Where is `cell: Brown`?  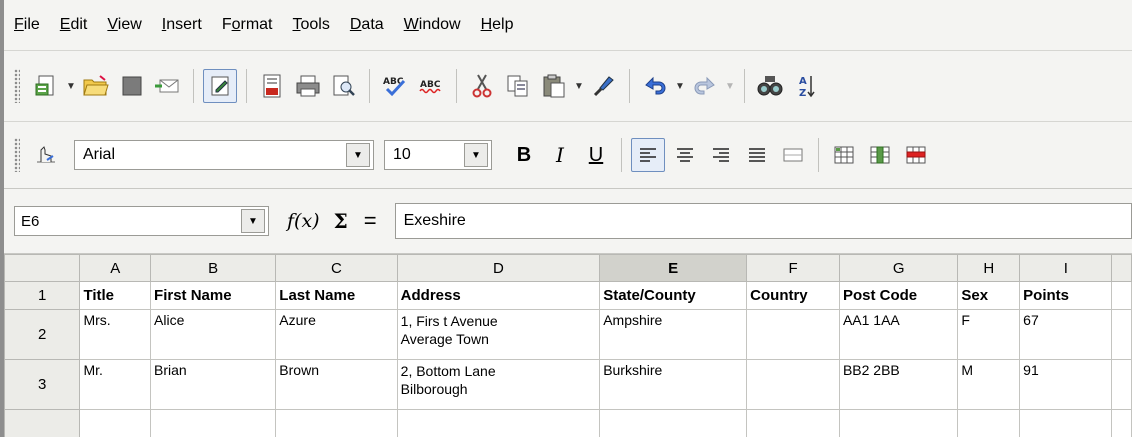
cell: Brown is located at coordinates (336, 384).